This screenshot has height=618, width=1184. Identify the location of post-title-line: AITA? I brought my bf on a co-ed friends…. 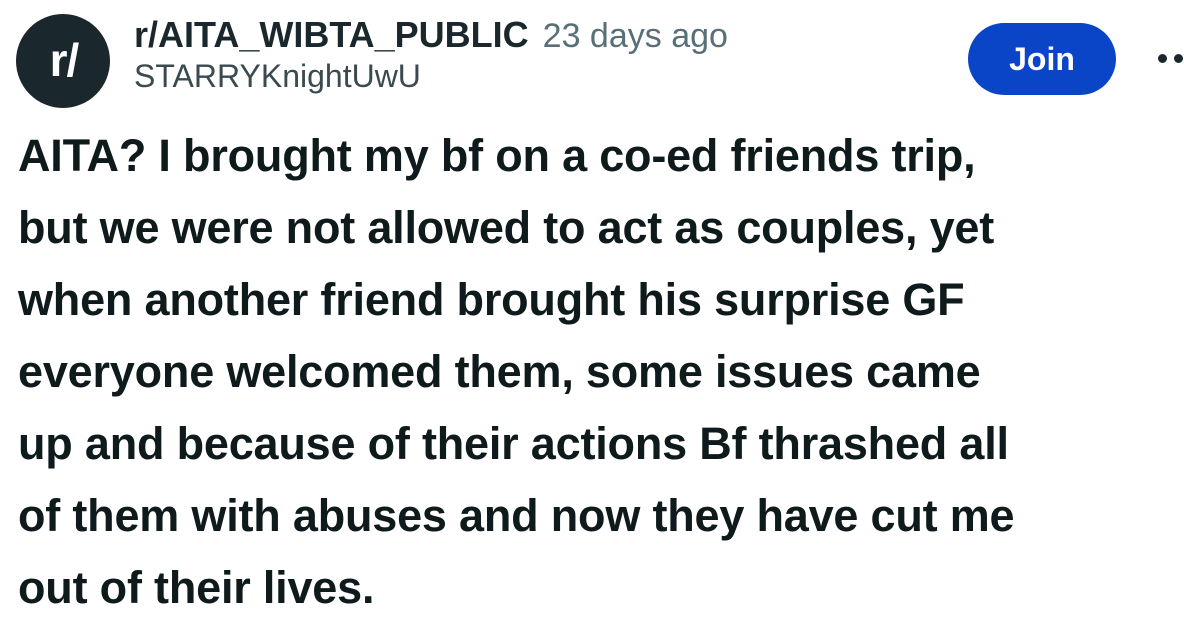
(497, 155).